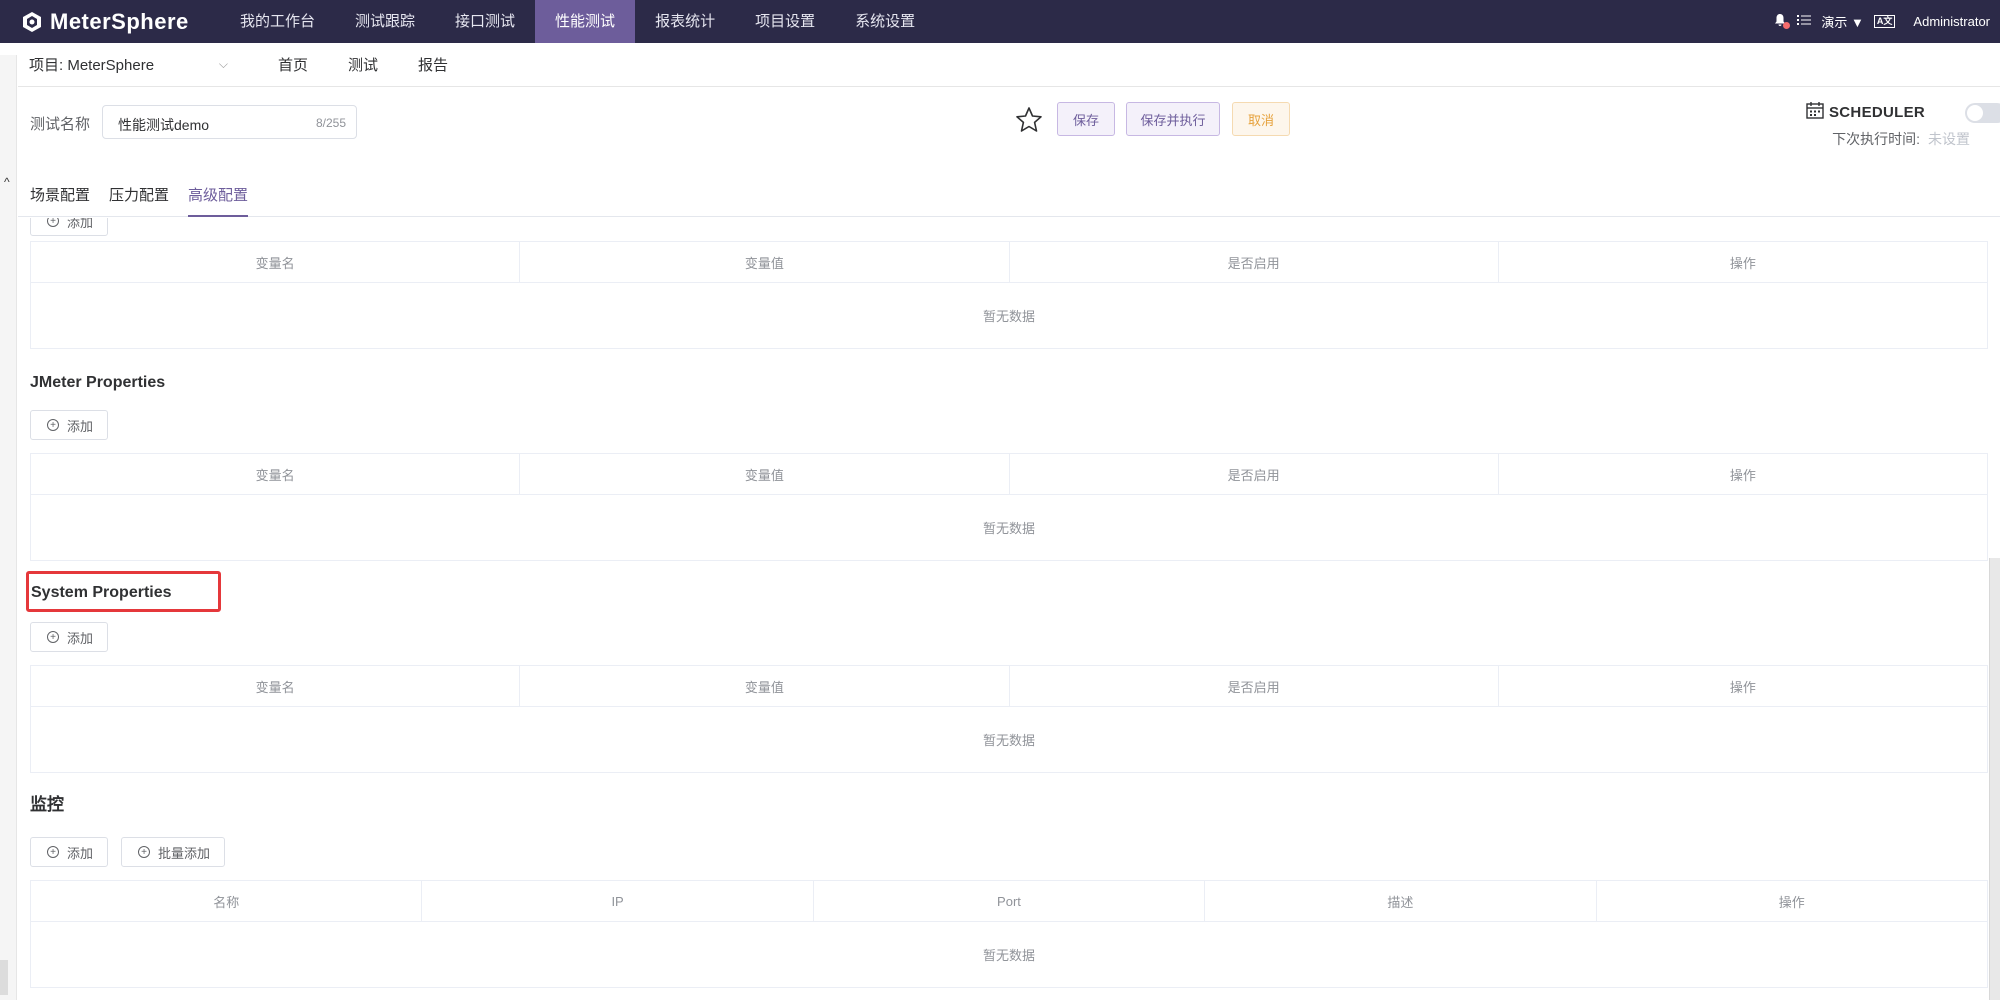  What do you see at coordinates (1888, 21) in the screenshot?
I see `language-glyph-icon: 文` at bounding box center [1888, 21].